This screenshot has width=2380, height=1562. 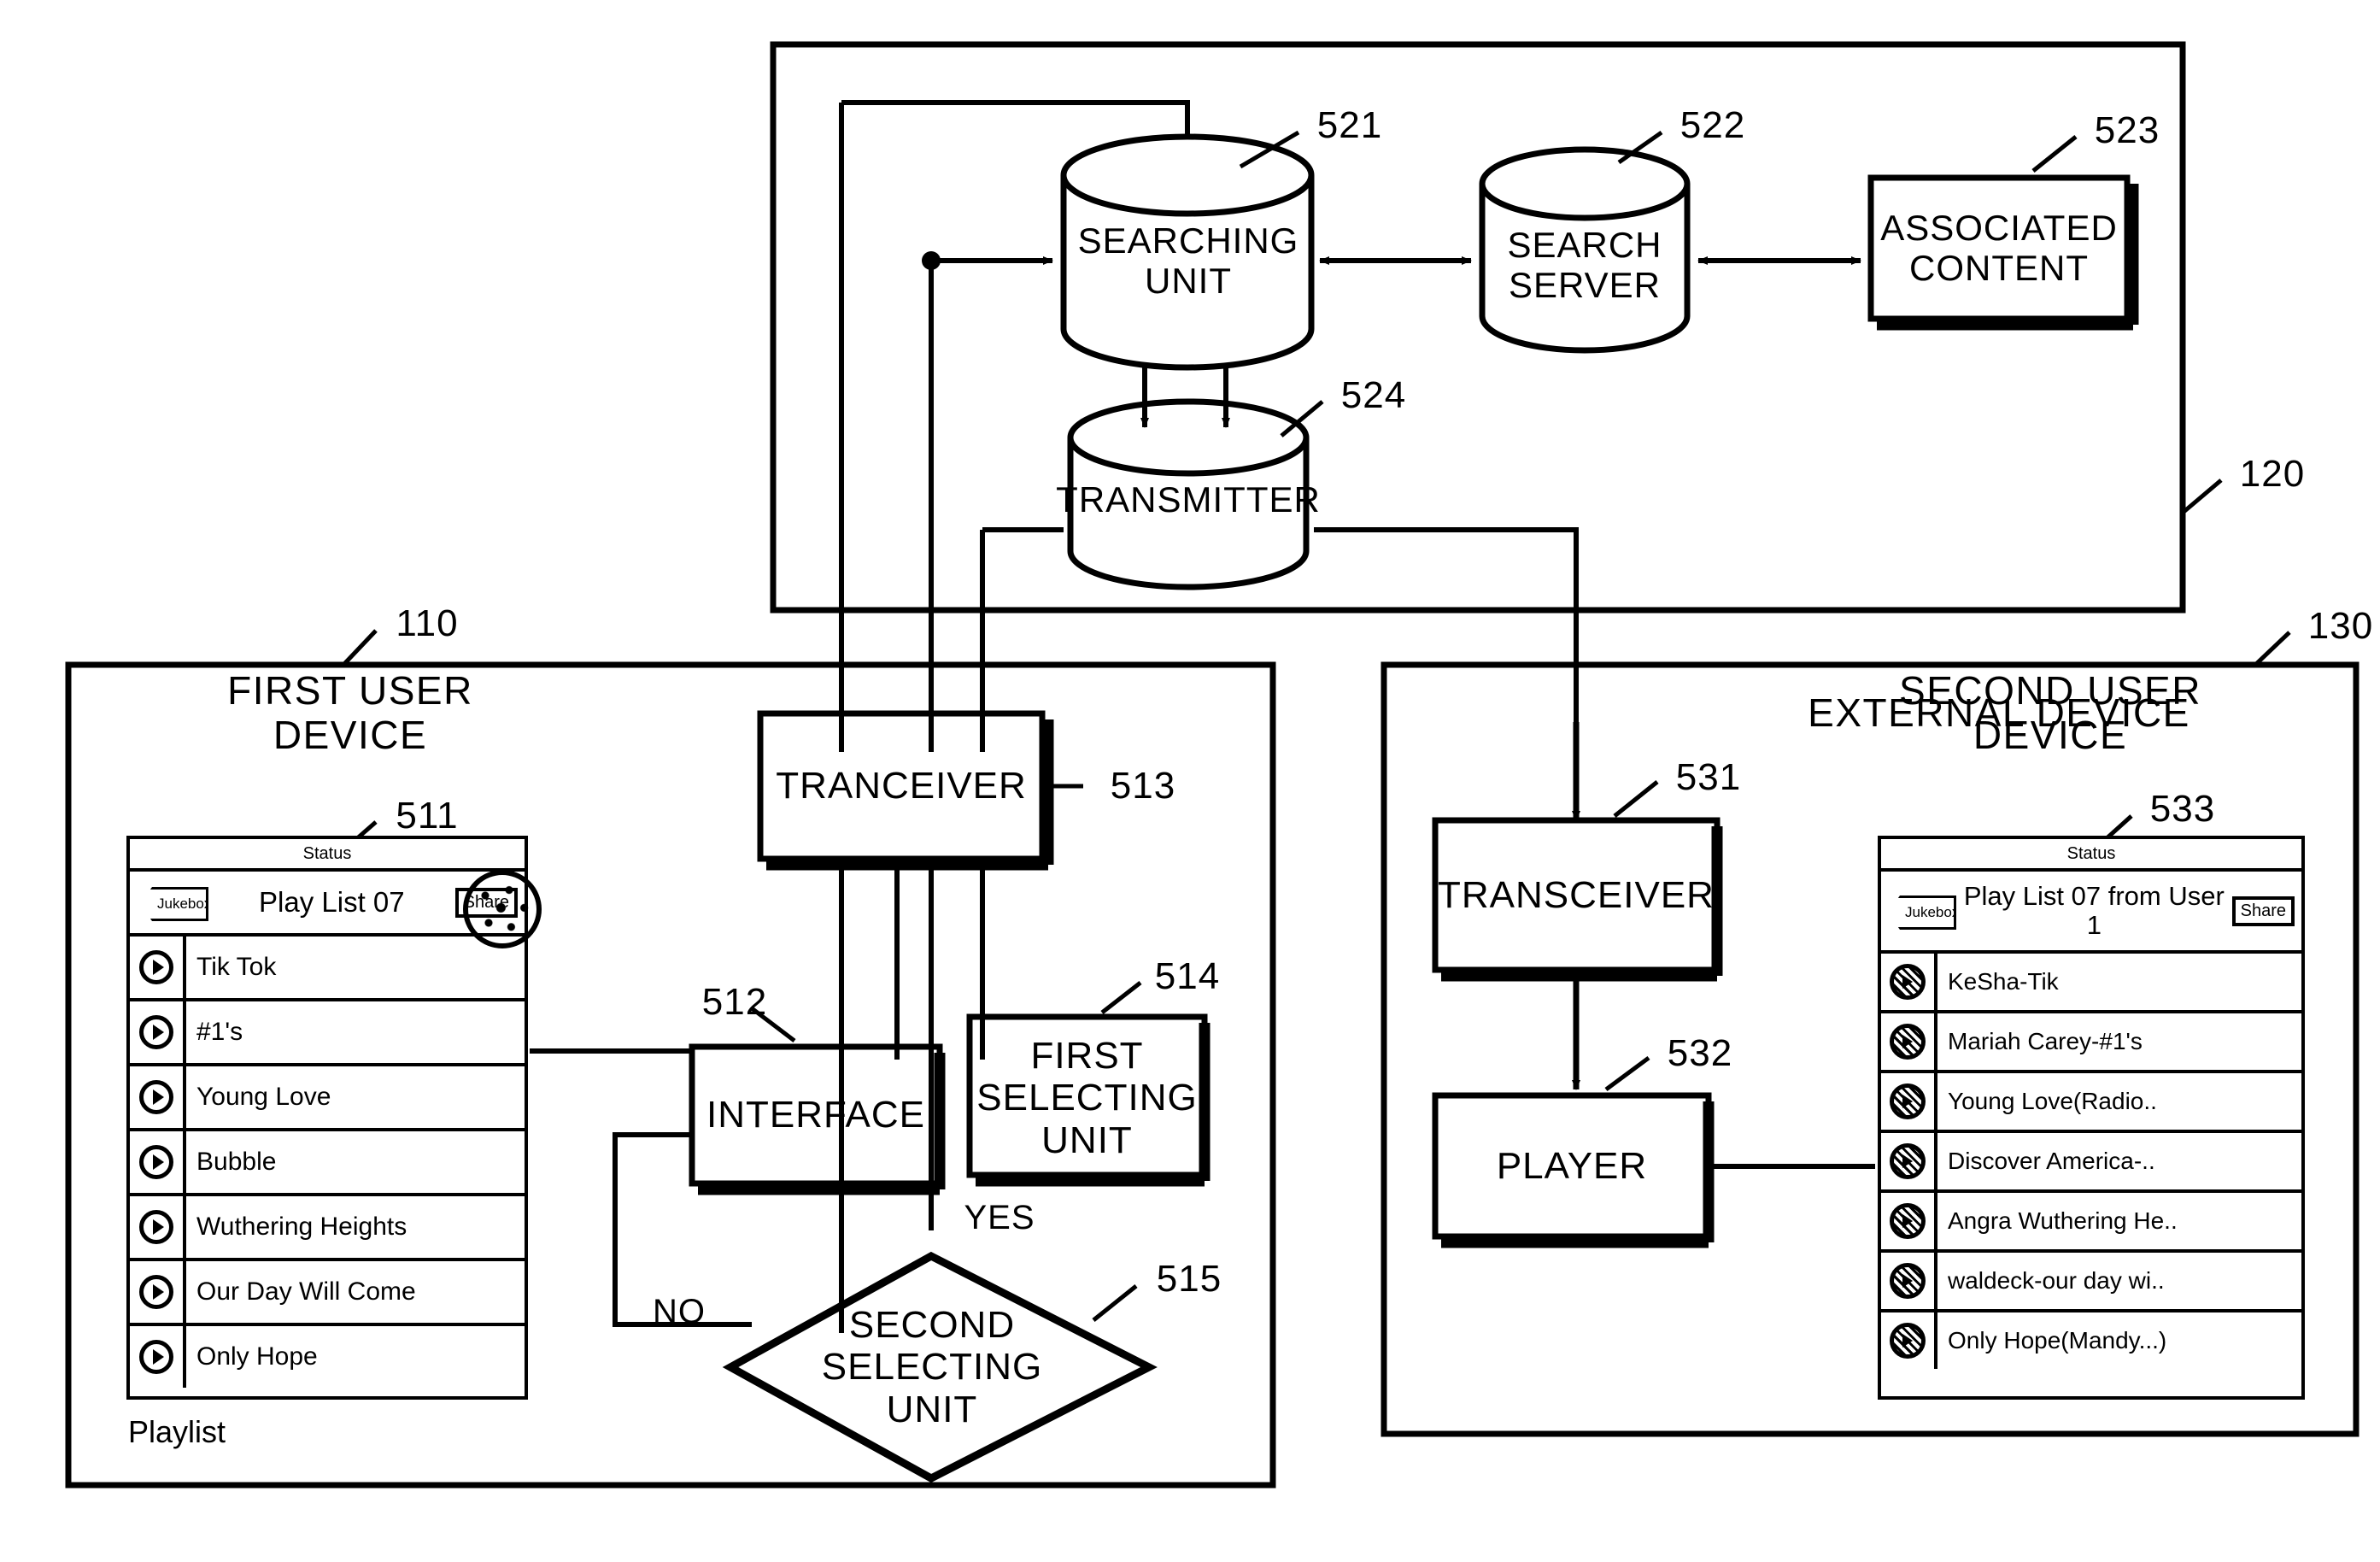 I want to click on track-row: #1's, so click(x=327, y=1033).